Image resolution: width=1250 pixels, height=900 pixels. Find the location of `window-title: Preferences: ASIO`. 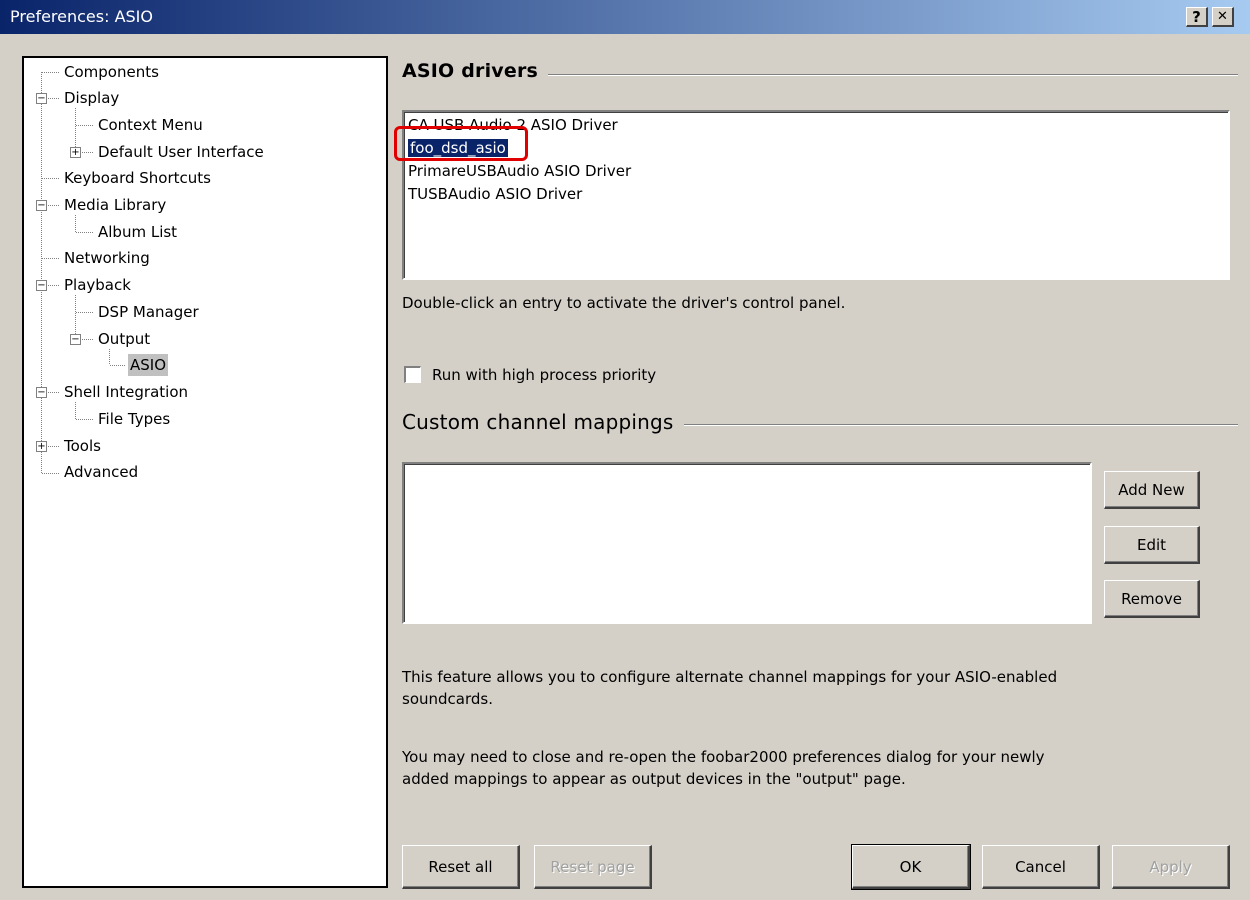

window-title: Preferences: ASIO is located at coordinates (81, 16).